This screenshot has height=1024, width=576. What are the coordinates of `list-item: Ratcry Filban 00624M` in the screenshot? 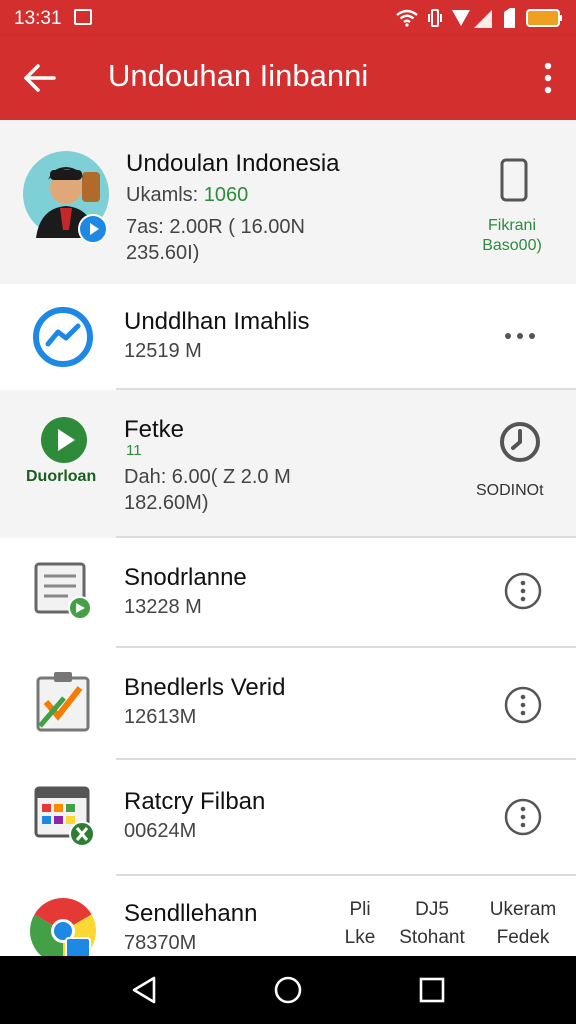 It's located at (288, 818).